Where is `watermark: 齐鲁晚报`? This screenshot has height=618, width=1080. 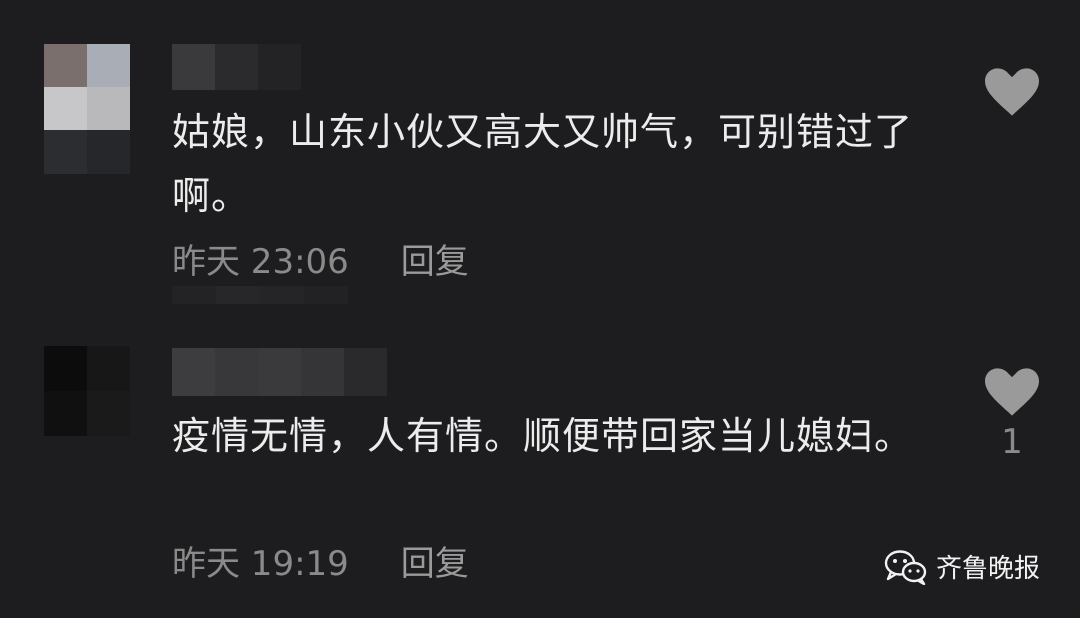
watermark: 齐鲁晚报 is located at coordinates (962, 566).